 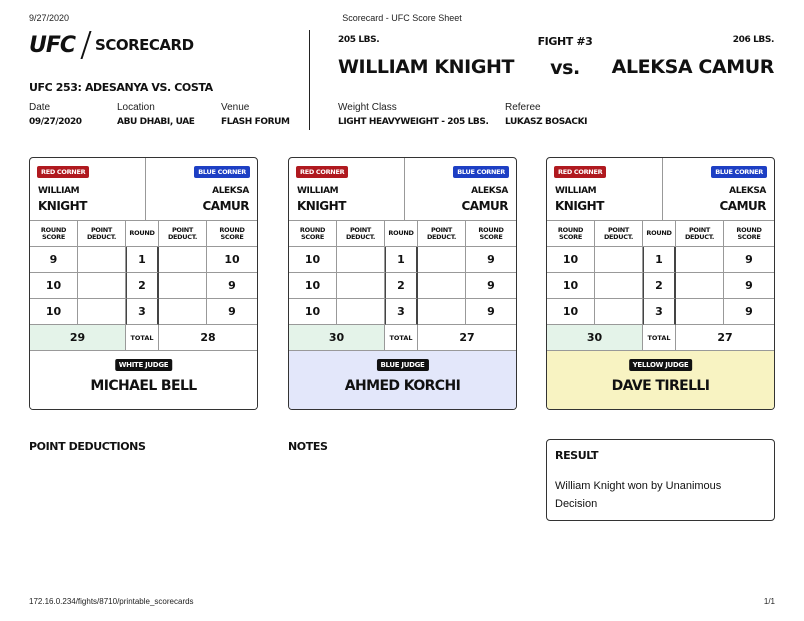 I want to click on fight-number: FIGHT #3, so click(x=565, y=41).